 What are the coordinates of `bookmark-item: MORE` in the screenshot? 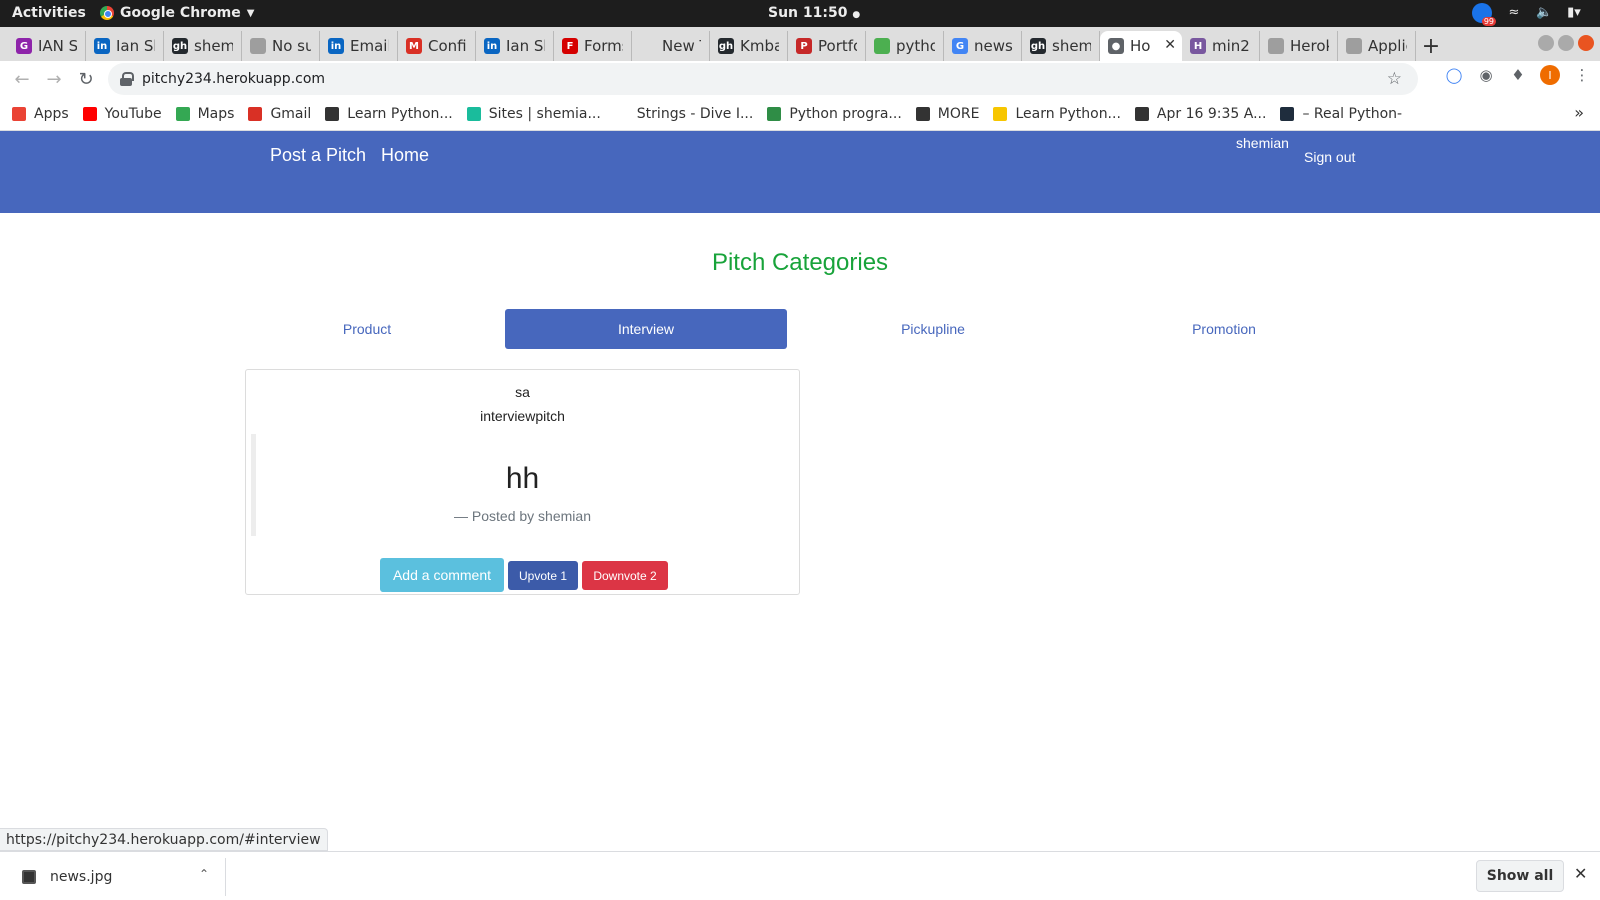 It's located at (947, 114).